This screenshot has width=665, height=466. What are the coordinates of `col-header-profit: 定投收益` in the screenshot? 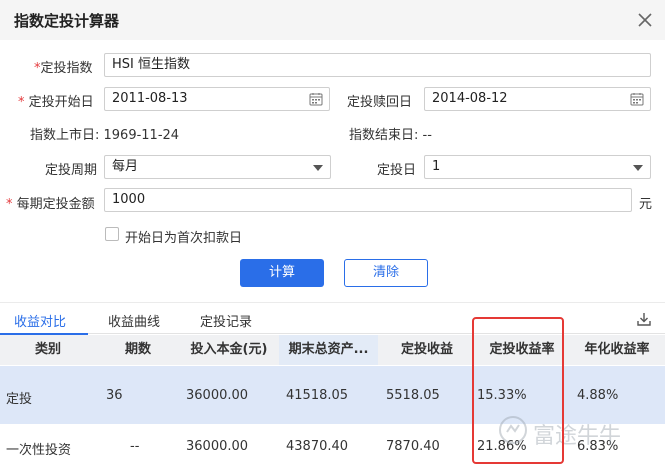 It's located at (427, 350).